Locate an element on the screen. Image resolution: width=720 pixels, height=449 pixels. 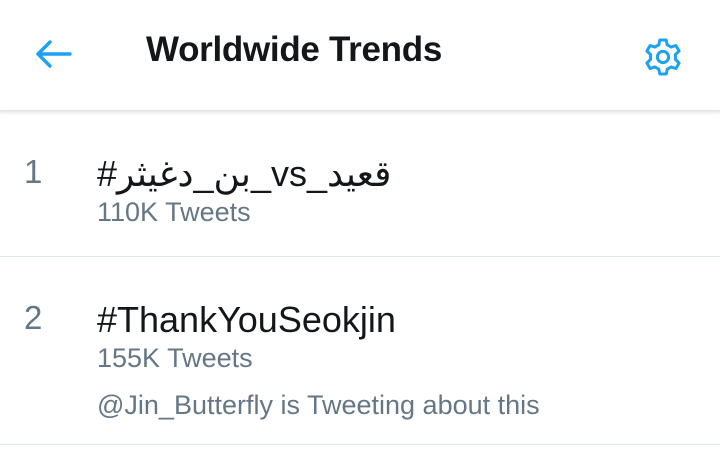
back-button is located at coordinates (54, 54).